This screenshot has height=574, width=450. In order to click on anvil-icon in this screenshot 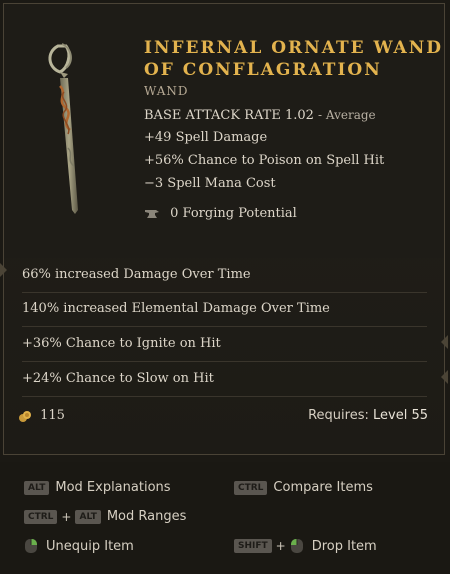, I will do `click(152, 213)`.